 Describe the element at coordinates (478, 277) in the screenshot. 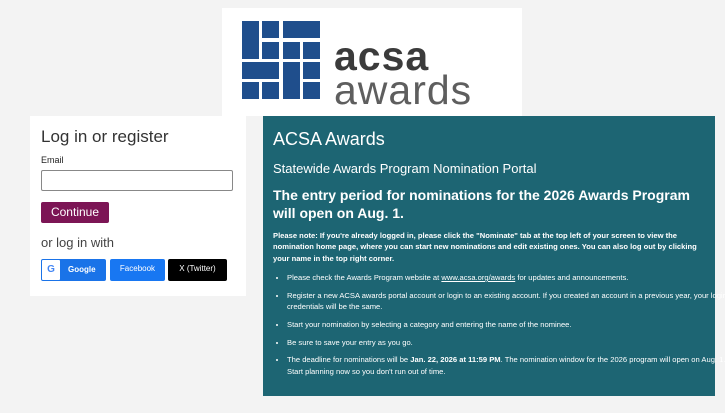

I see `awards-website-link: www.acsa.org/awards` at that location.